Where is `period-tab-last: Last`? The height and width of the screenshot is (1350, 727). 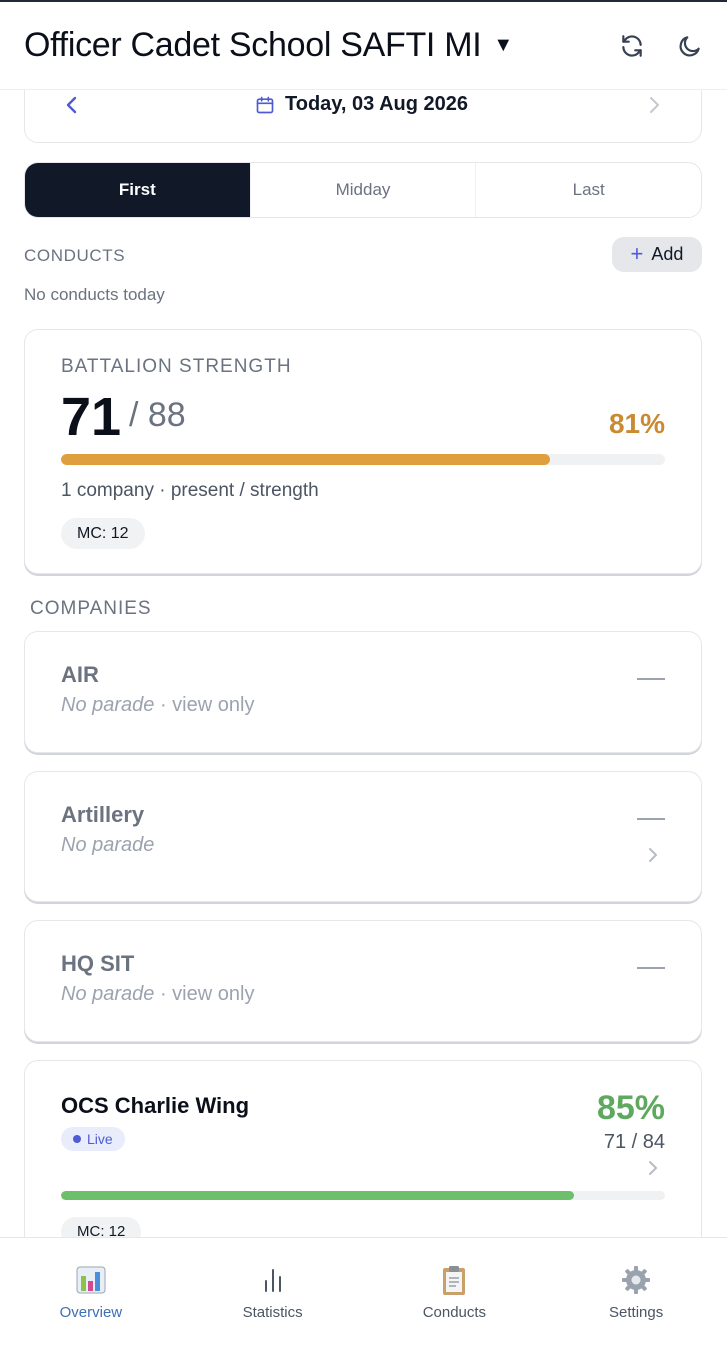 period-tab-last: Last is located at coordinates (588, 190).